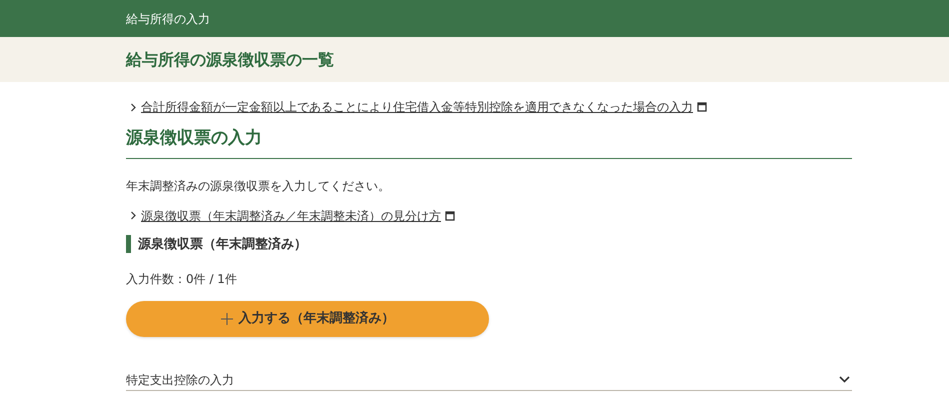  What do you see at coordinates (230, 59) in the screenshot?
I see `page-title: 給与所得の源泉徴収票の一覧` at bounding box center [230, 59].